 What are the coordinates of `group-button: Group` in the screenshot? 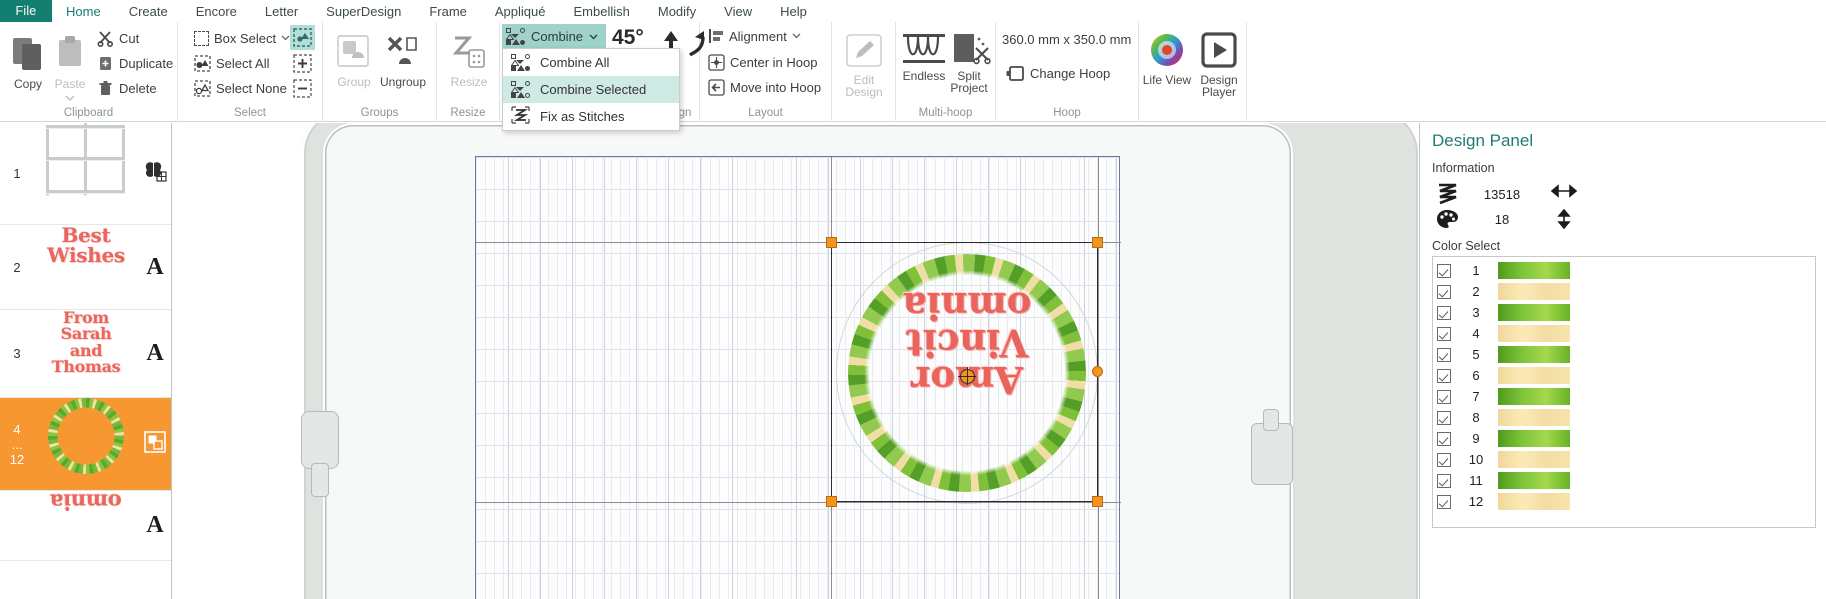 It's located at (354, 60).